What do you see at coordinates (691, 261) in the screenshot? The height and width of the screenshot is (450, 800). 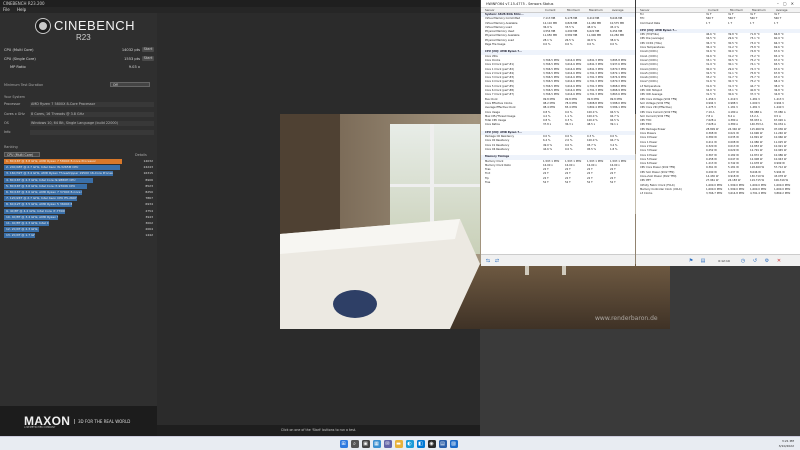 I see `network-icon: ⚑` at bounding box center [691, 261].